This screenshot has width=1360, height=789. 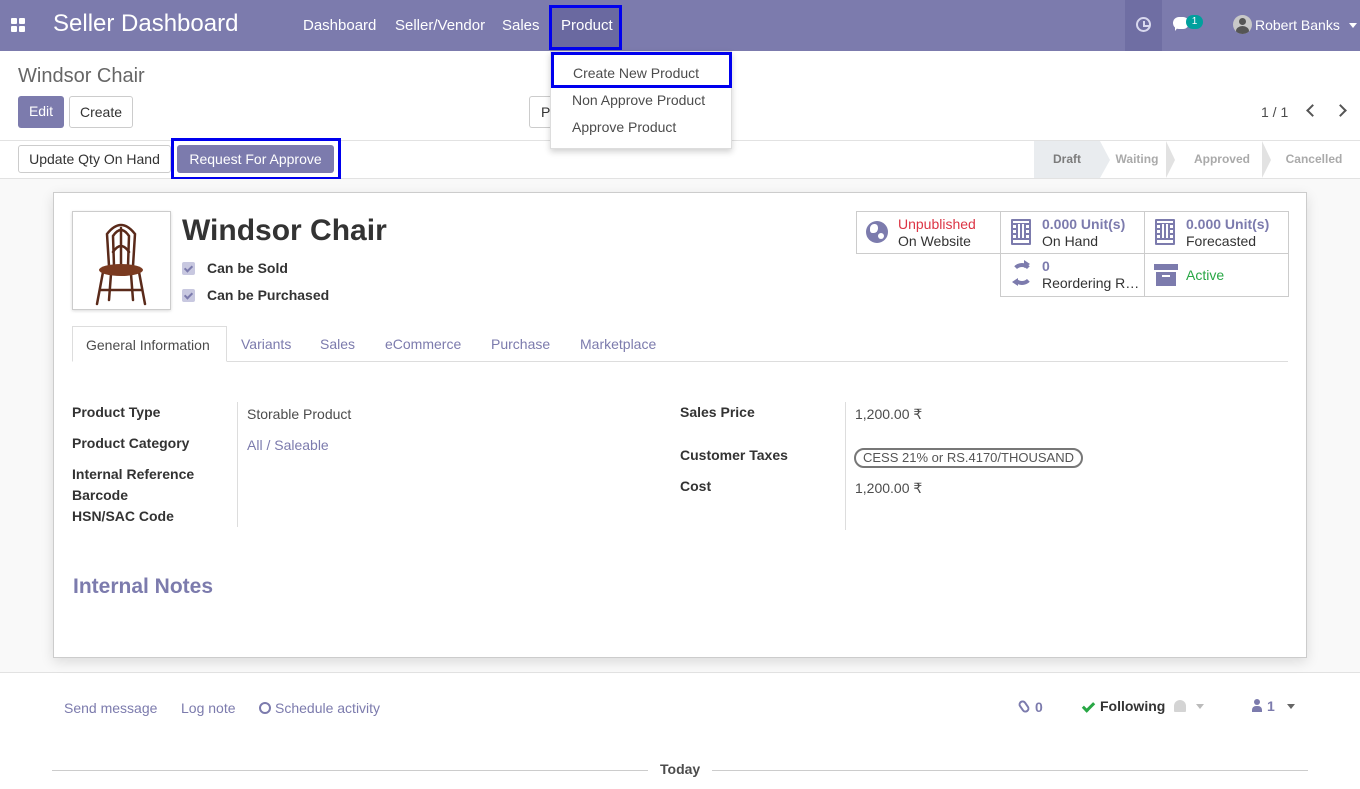 I want to click on on-hand-value: 0.000 Unit(s), so click(x=1084, y=224).